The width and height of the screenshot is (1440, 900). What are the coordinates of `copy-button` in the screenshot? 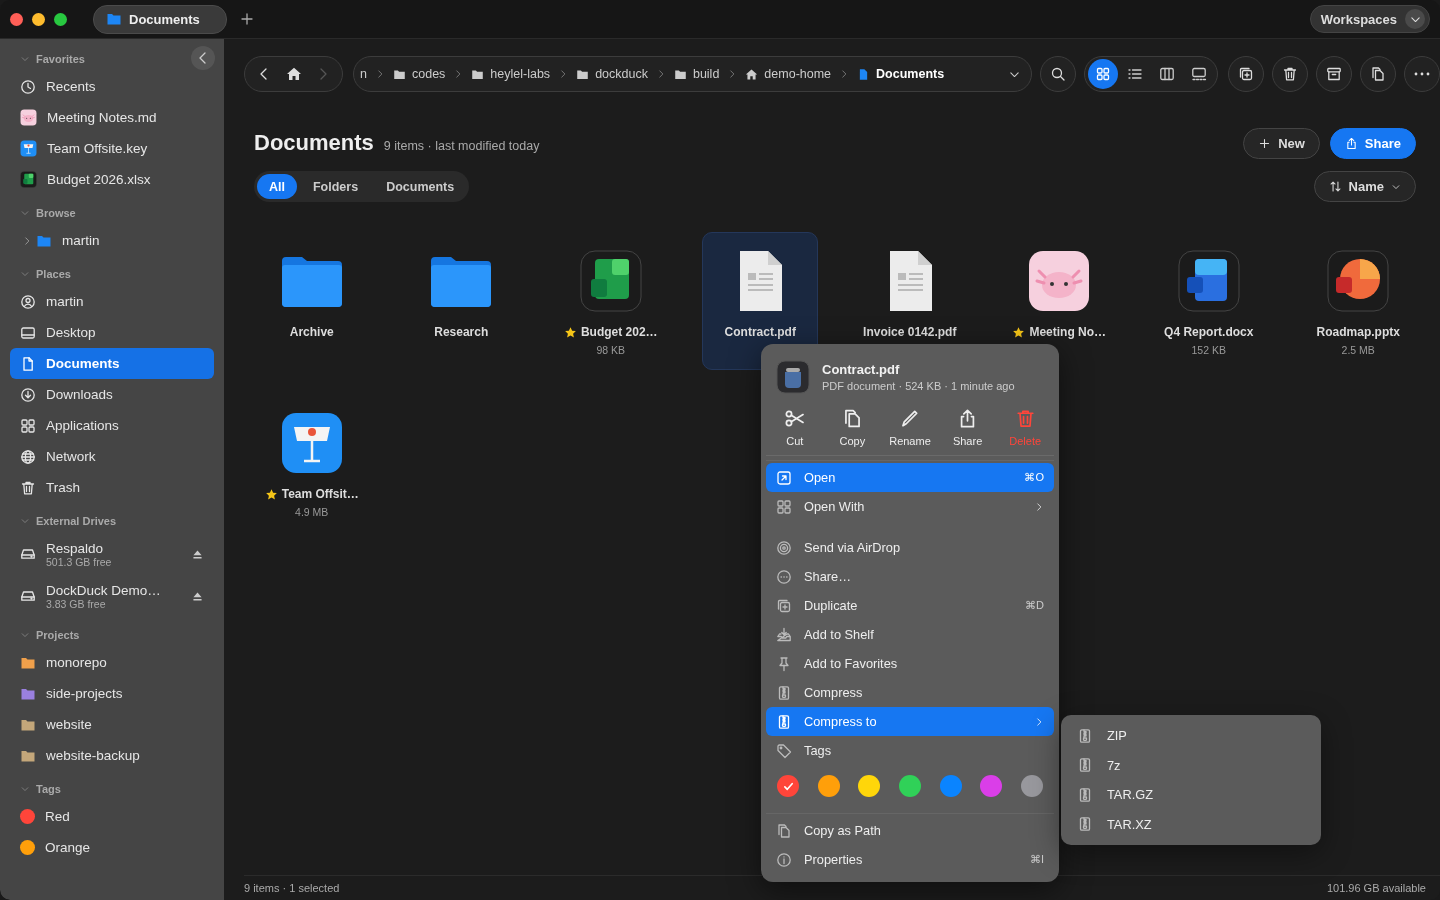 It's located at (1378, 74).